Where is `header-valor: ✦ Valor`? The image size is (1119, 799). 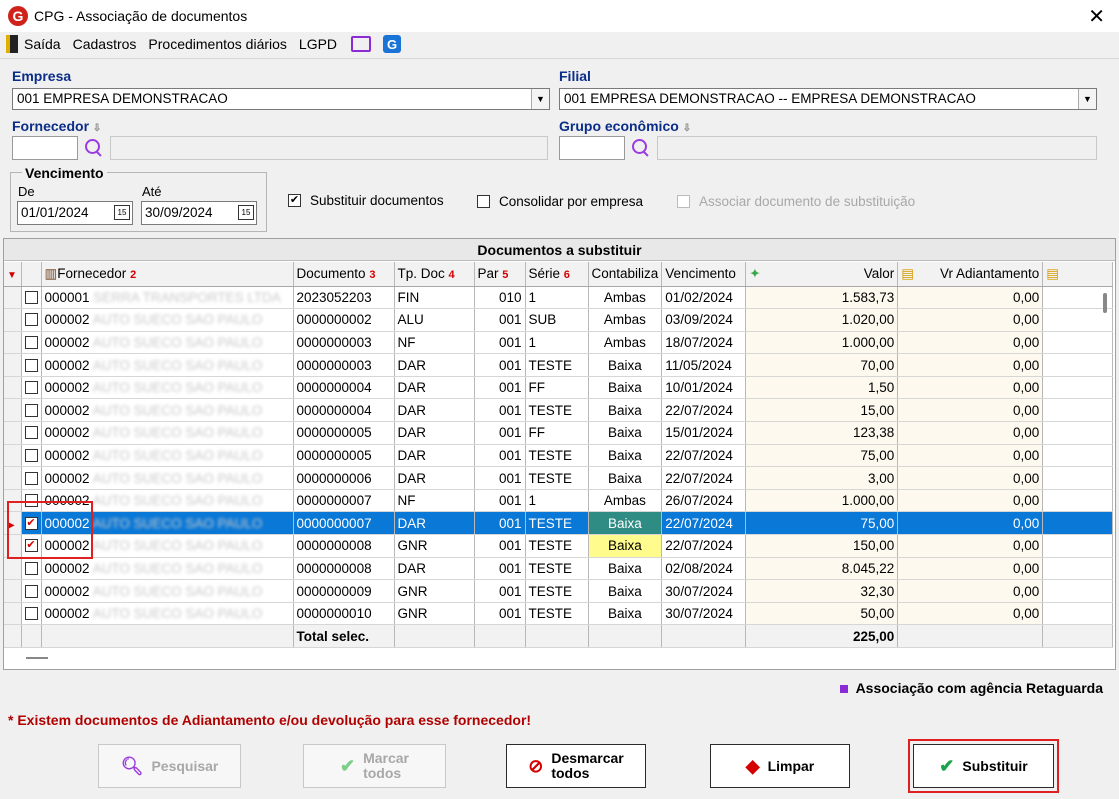 header-valor: ✦ Valor is located at coordinates (822, 274).